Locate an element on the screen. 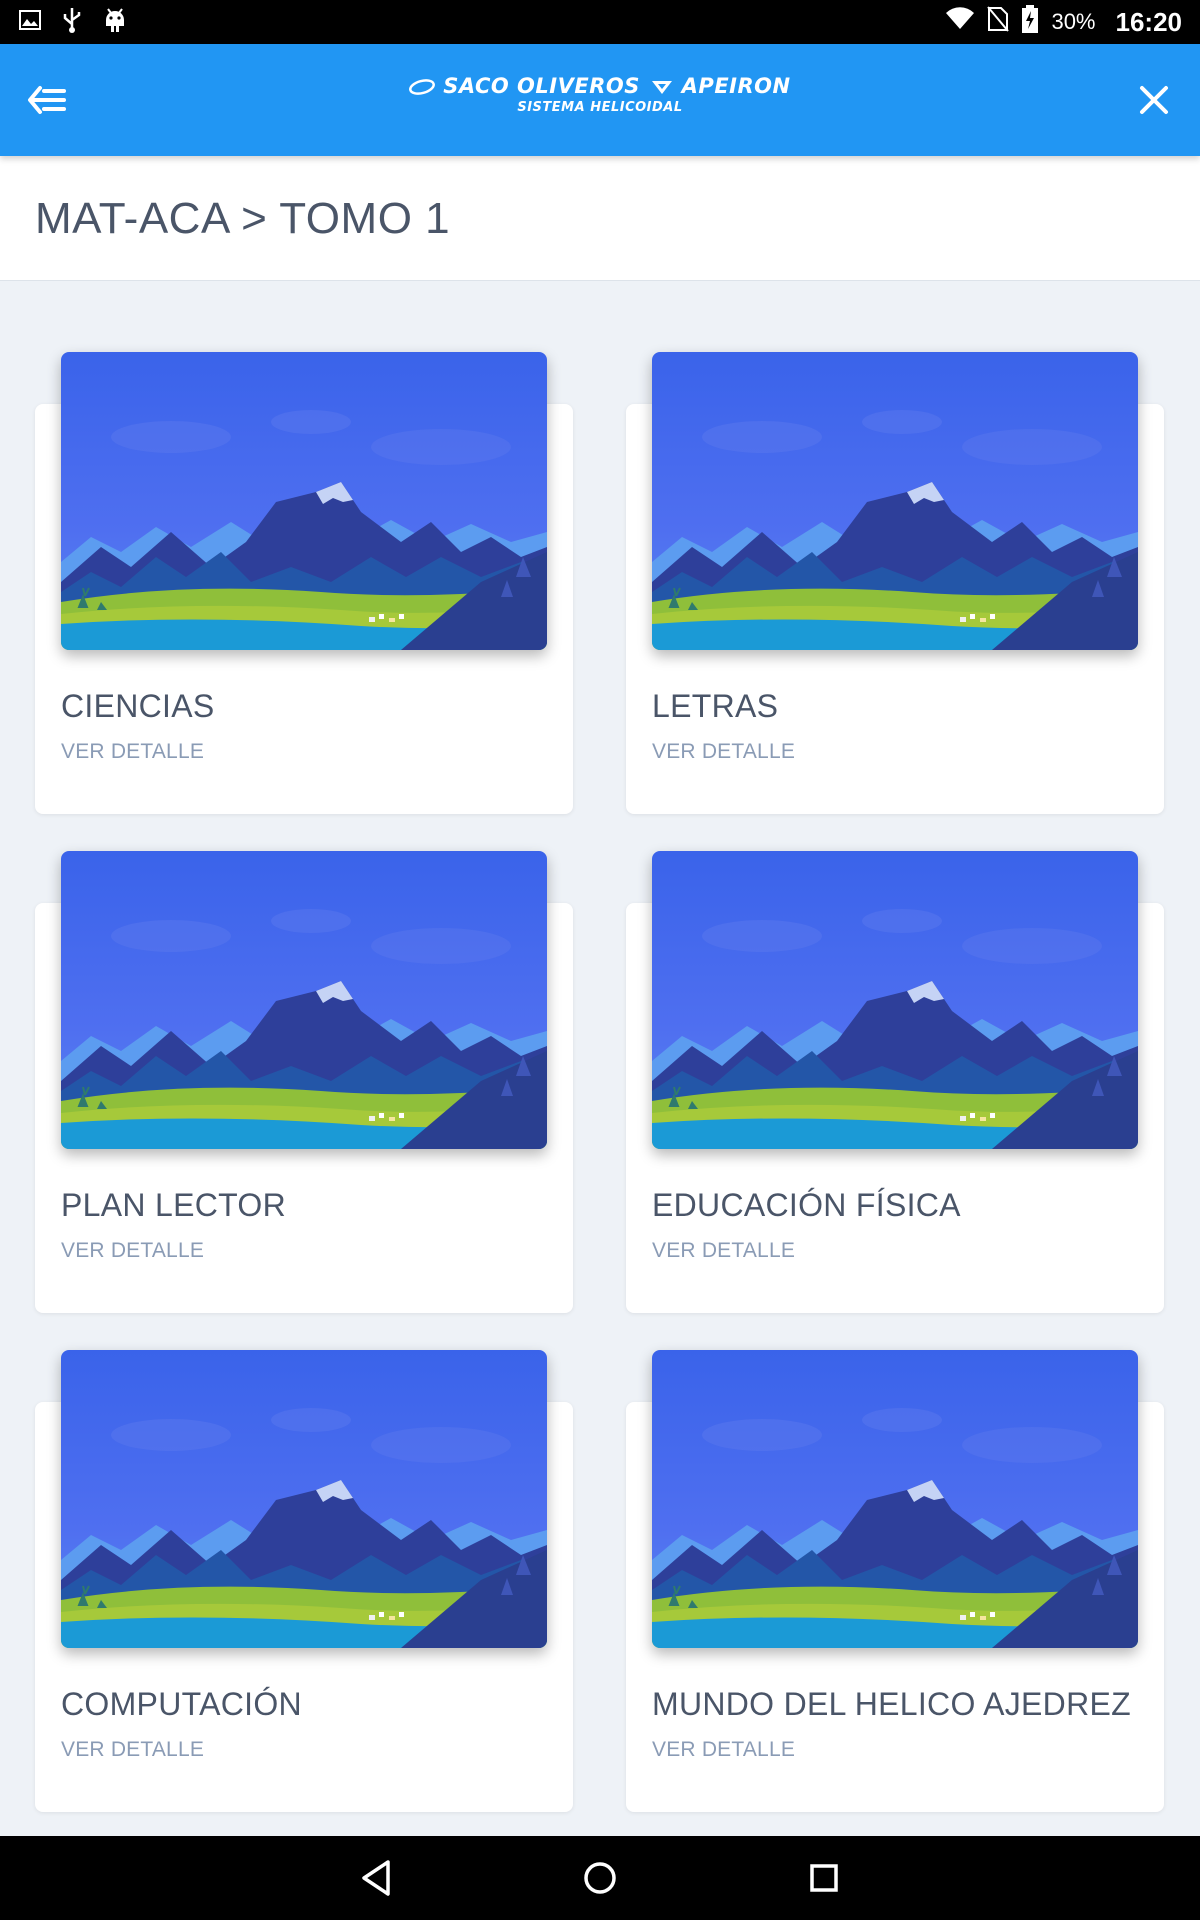 The image size is (1200, 1920). brand-logo: SACO OLIVEROS APEIRON SISTEMA HELICOIDAL is located at coordinates (599, 102).